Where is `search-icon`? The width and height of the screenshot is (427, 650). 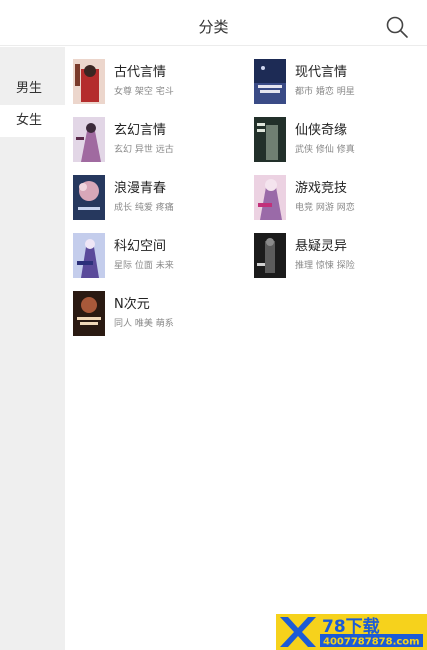
search-icon is located at coordinates (397, 27).